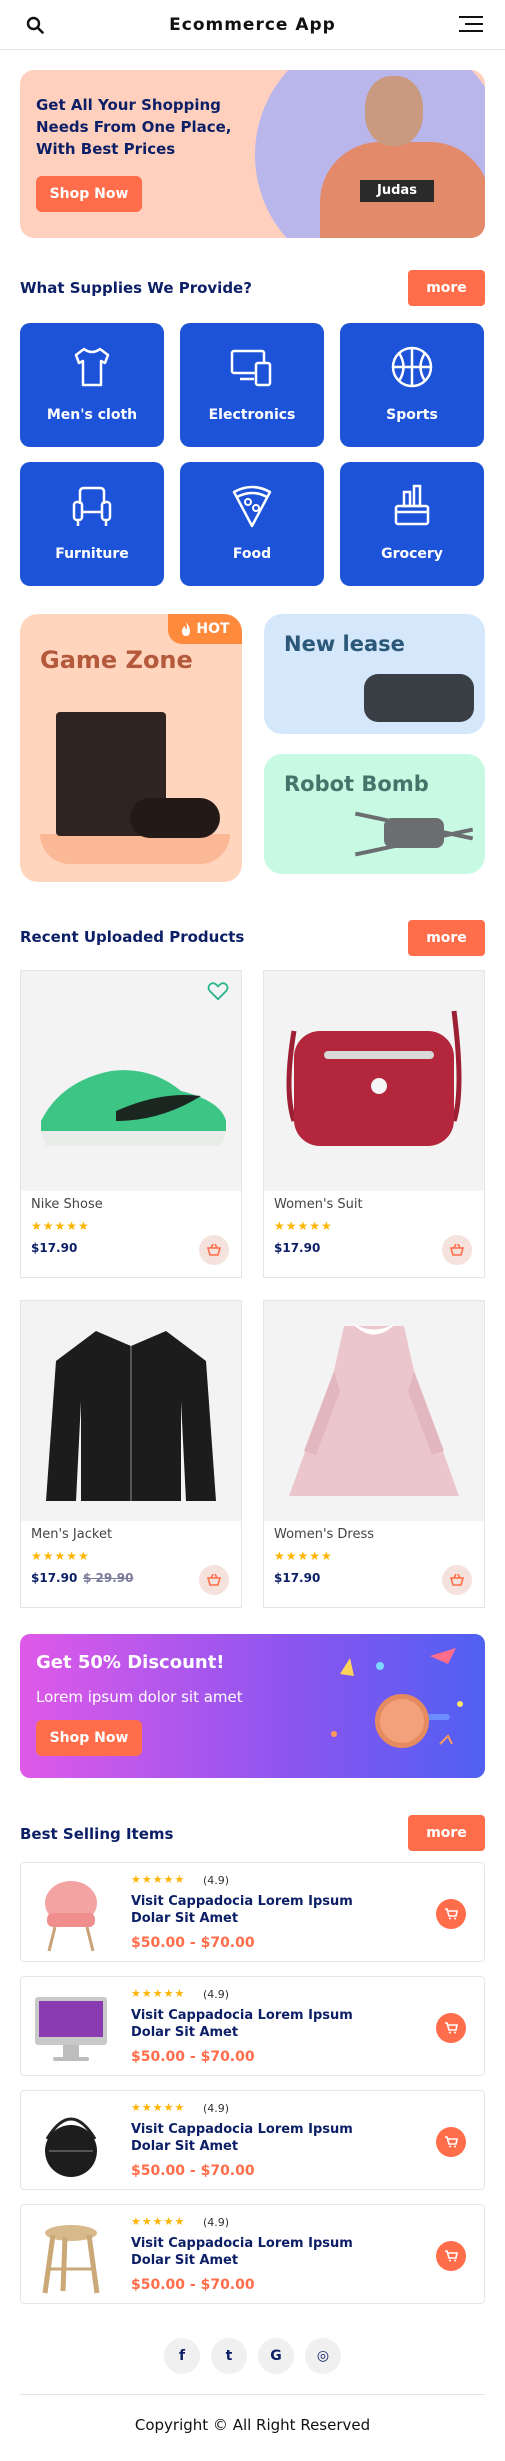 Image resolution: width=505 pixels, height=2461 pixels. Describe the element at coordinates (446, 288) in the screenshot. I see `supplies-more-button: more` at that location.